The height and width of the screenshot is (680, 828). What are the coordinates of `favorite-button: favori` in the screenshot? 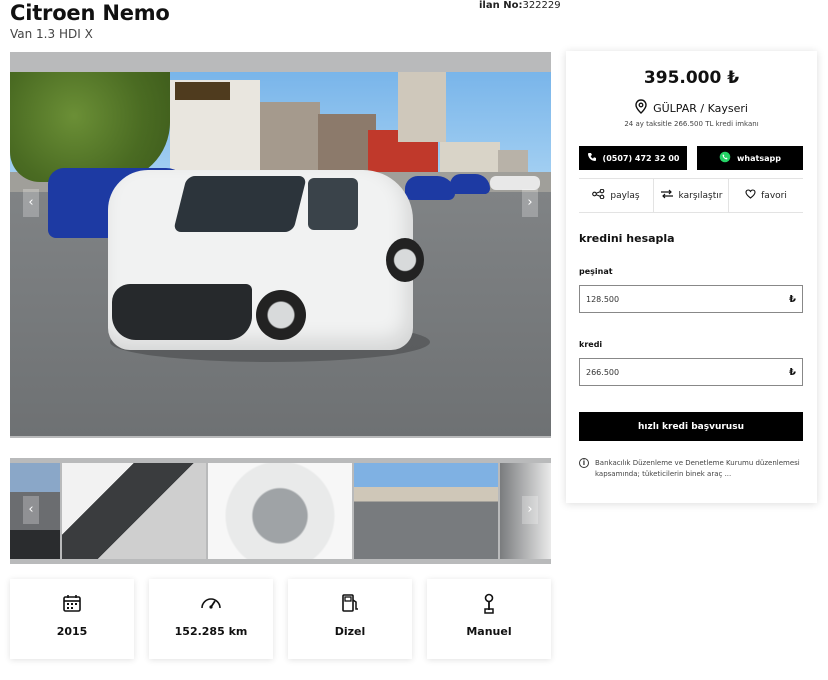 It's located at (766, 195).